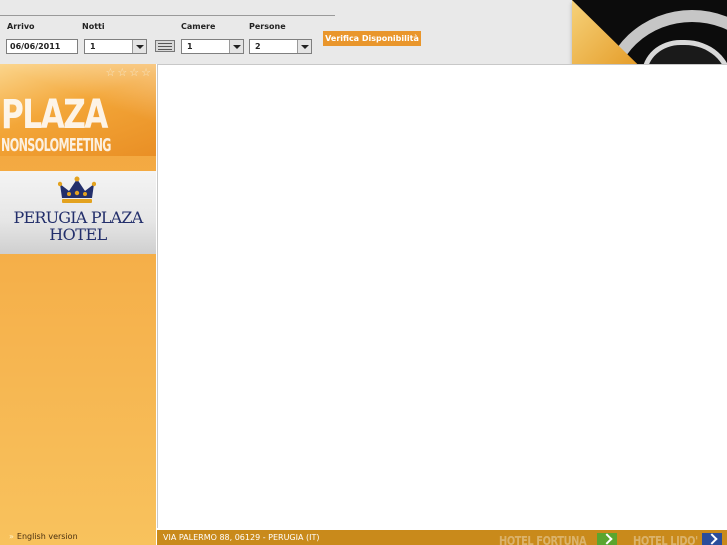 The height and width of the screenshot is (545, 727). What do you see at coordinates (77, 189) in the screenshot?
I see `crown-icon` at bounding box center [77, 189].